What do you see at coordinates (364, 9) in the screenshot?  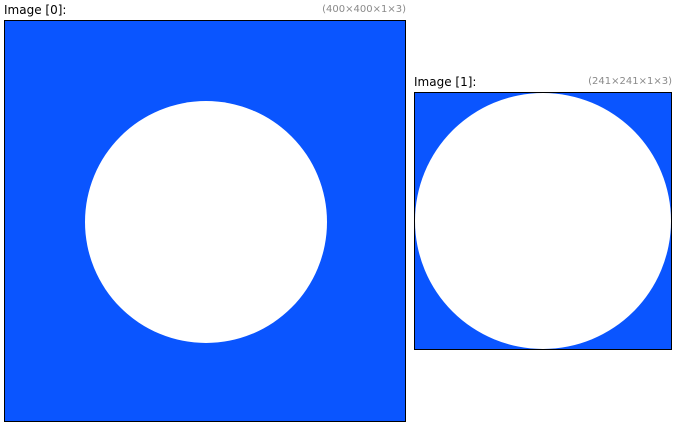 I see `image-dimensions: (400×400×1×3)` at bounding box center [364, 9].